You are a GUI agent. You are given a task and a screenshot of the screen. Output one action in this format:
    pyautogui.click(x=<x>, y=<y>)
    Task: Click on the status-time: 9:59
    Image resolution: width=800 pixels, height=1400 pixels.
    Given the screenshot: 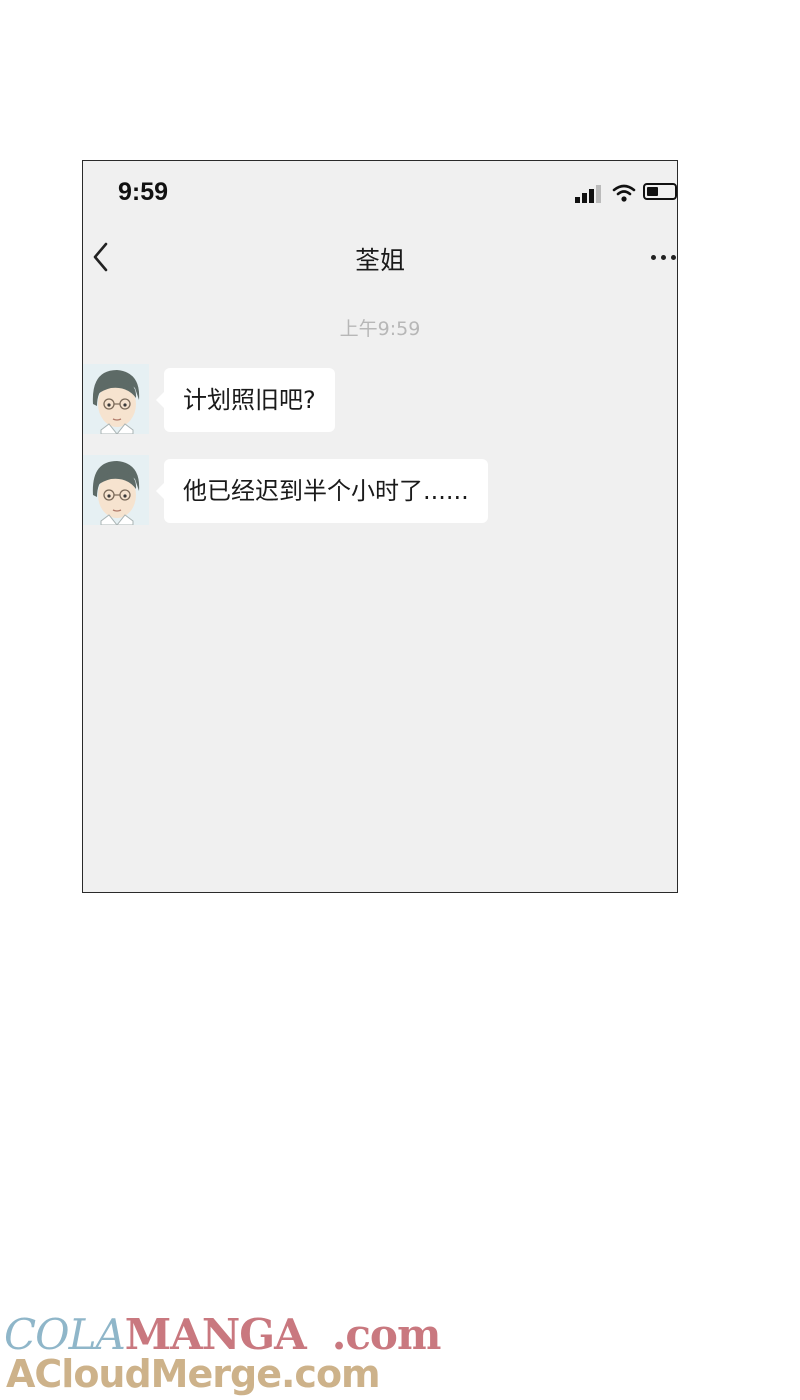 What is the action you would take?
    pyautogui.click(x=143, y=192)
    